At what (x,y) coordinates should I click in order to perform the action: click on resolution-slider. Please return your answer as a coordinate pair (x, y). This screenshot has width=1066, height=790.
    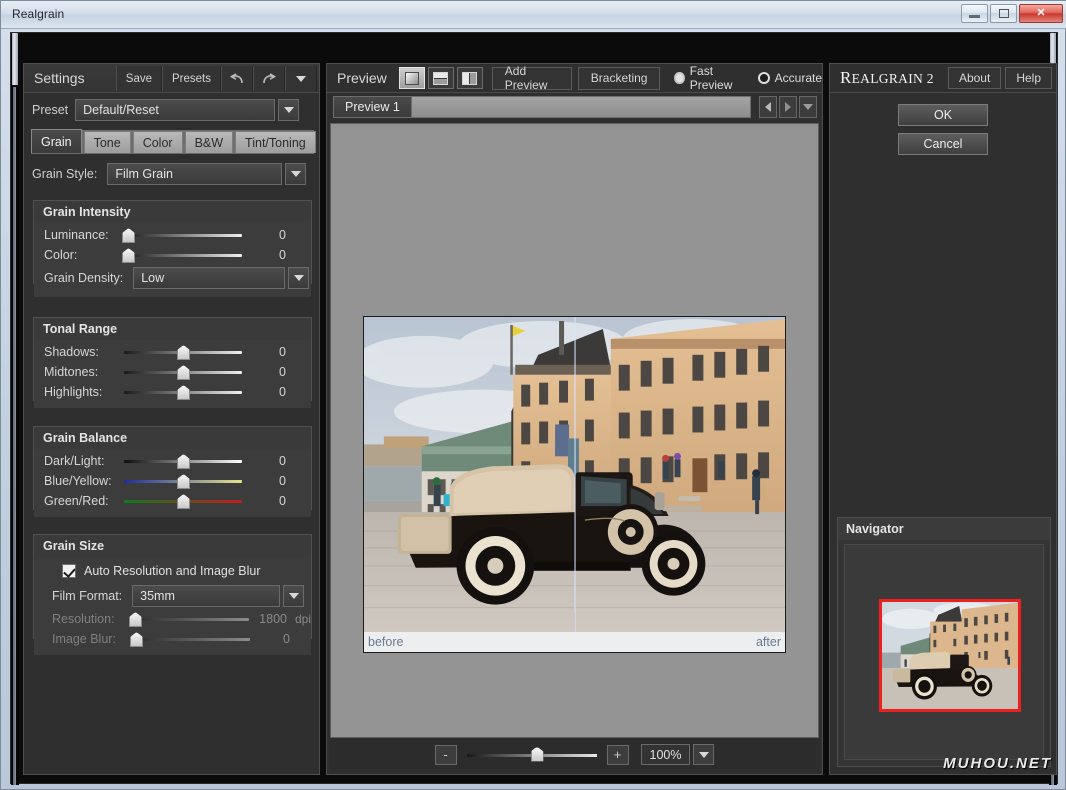
    Looking at the image, I should click on (188, 619).